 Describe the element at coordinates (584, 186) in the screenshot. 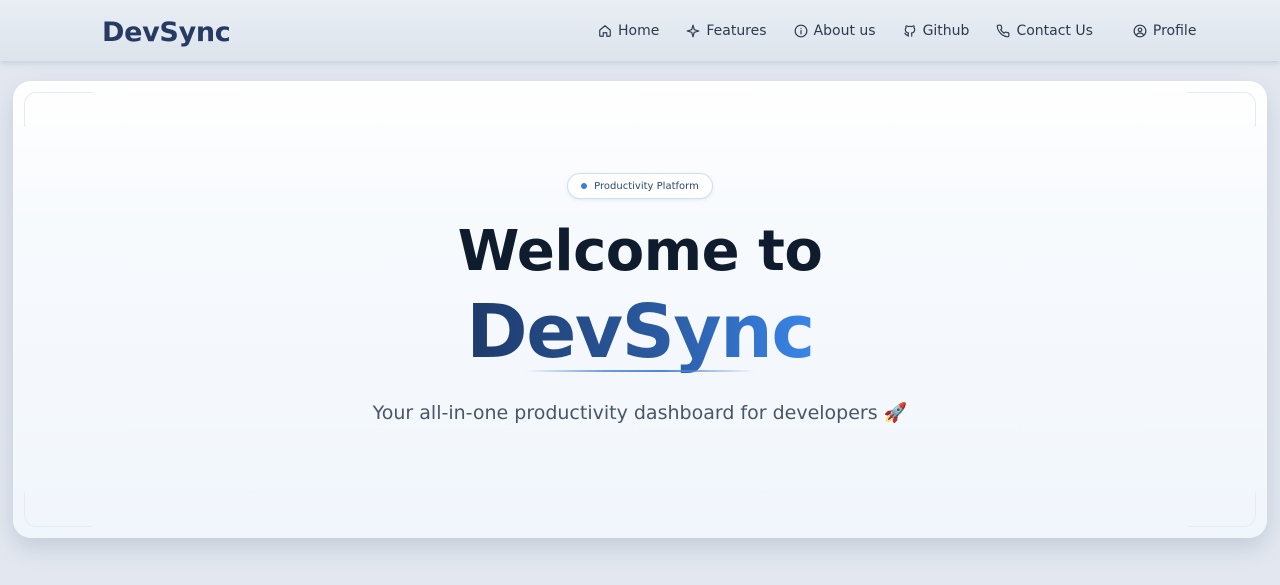

I see `badge-dot-icon` at that location.